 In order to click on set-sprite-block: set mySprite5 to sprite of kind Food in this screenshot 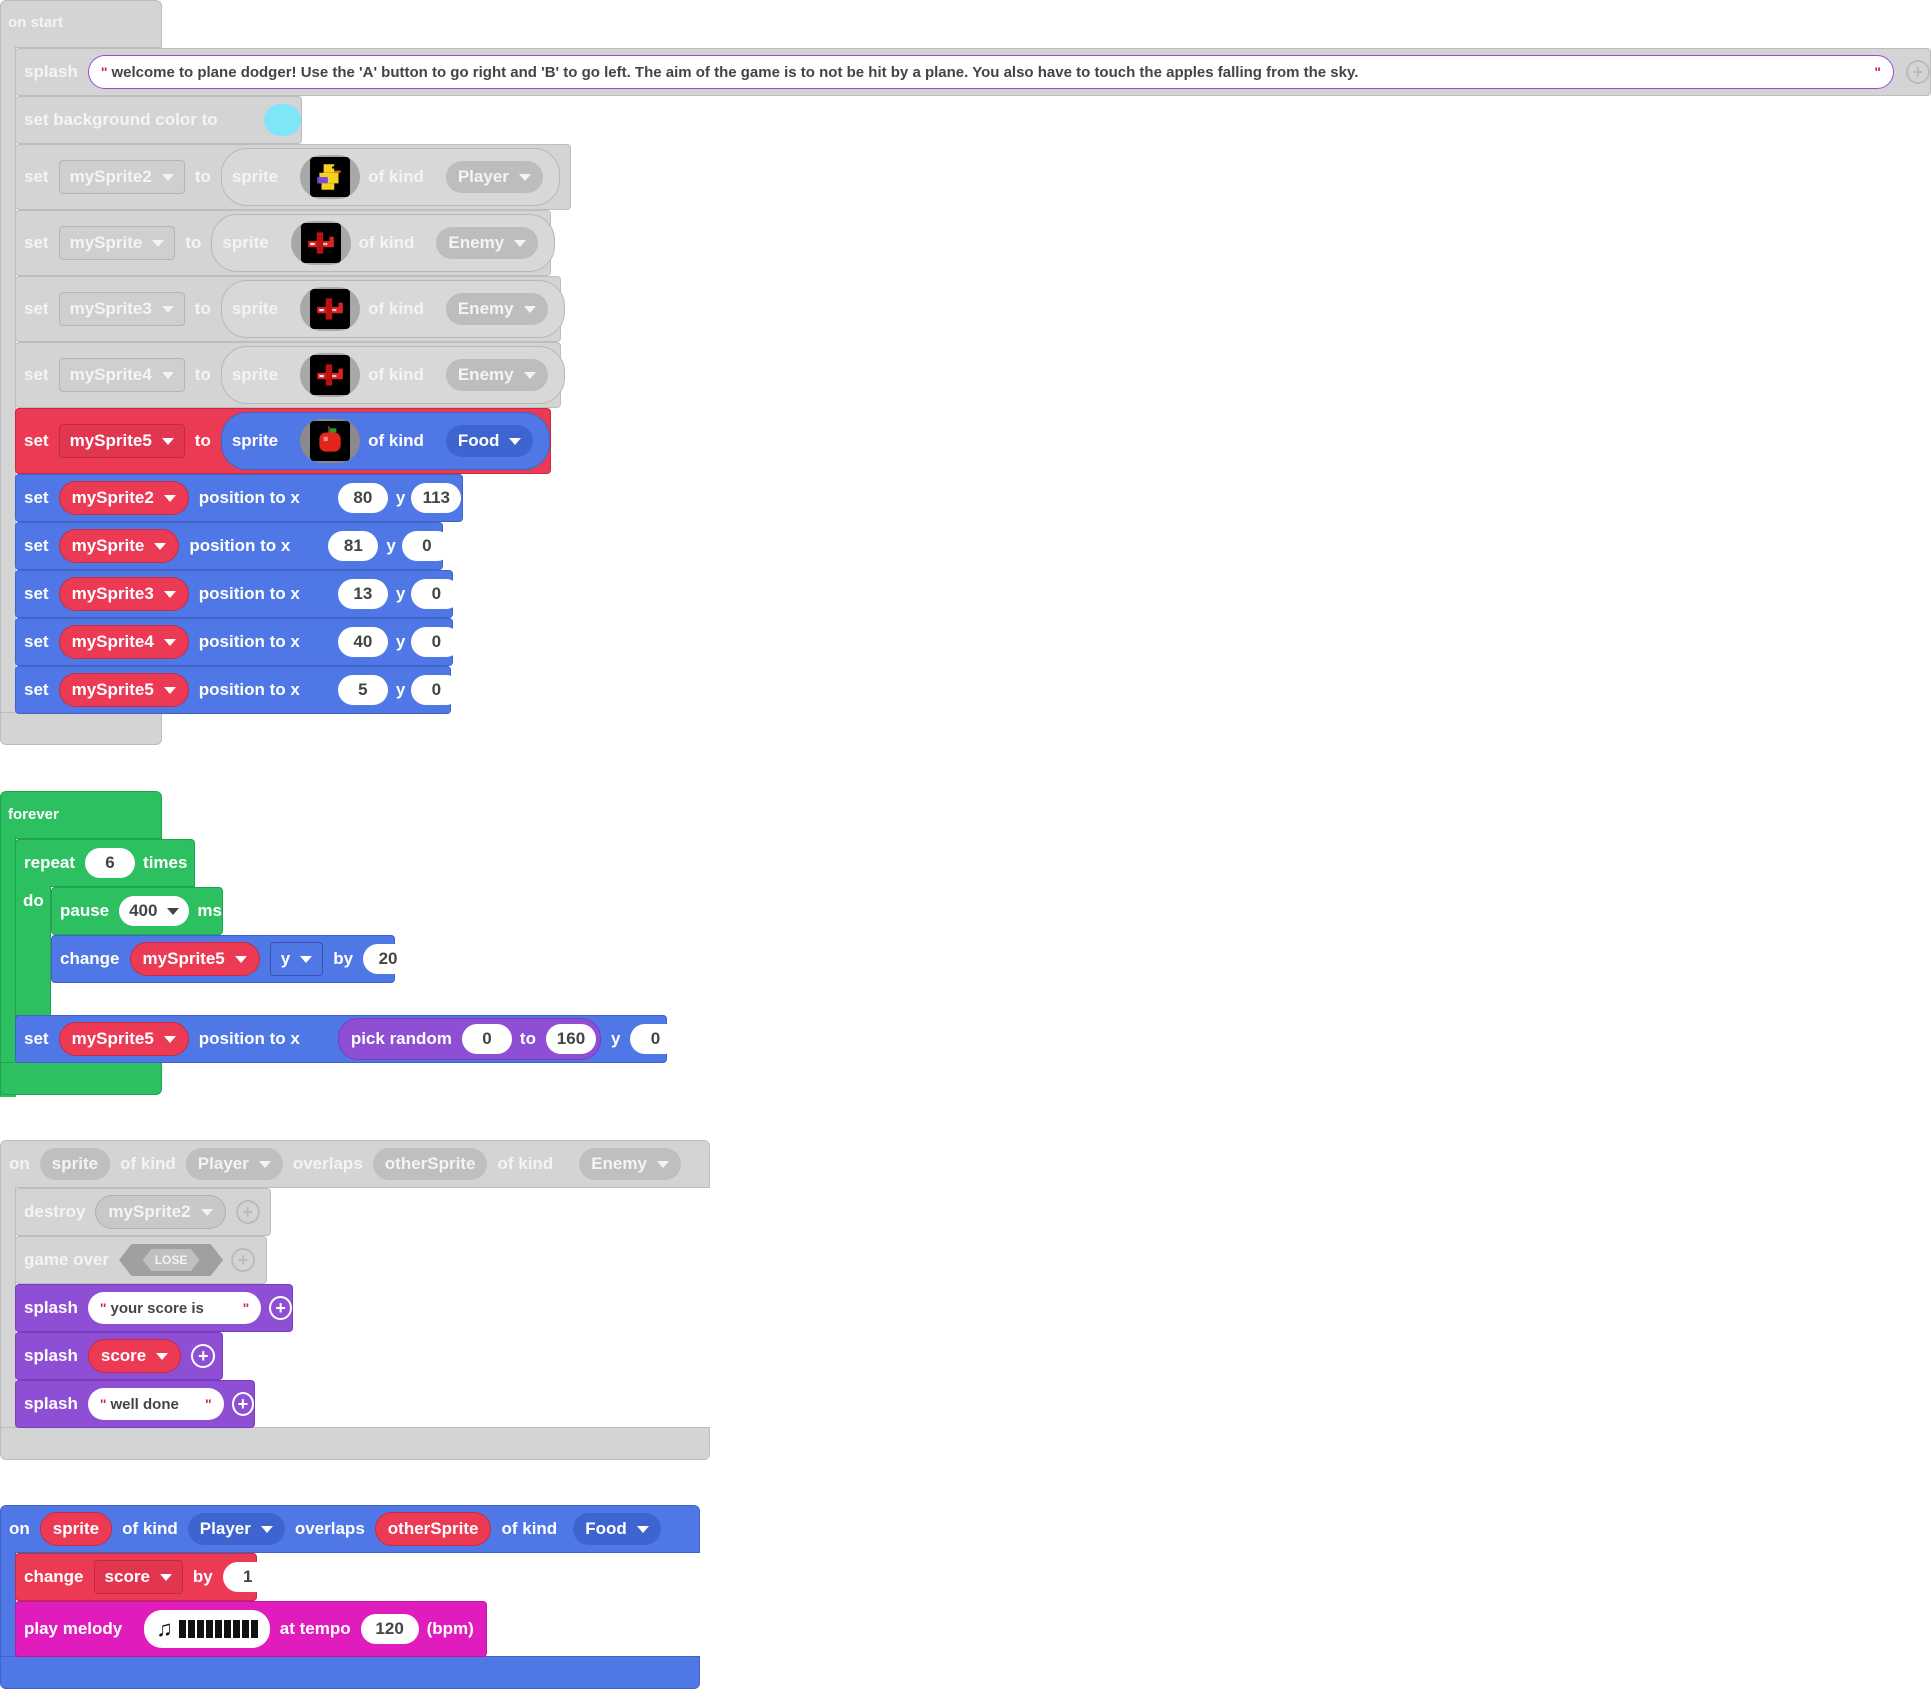, I will do `click(283, 441)`.